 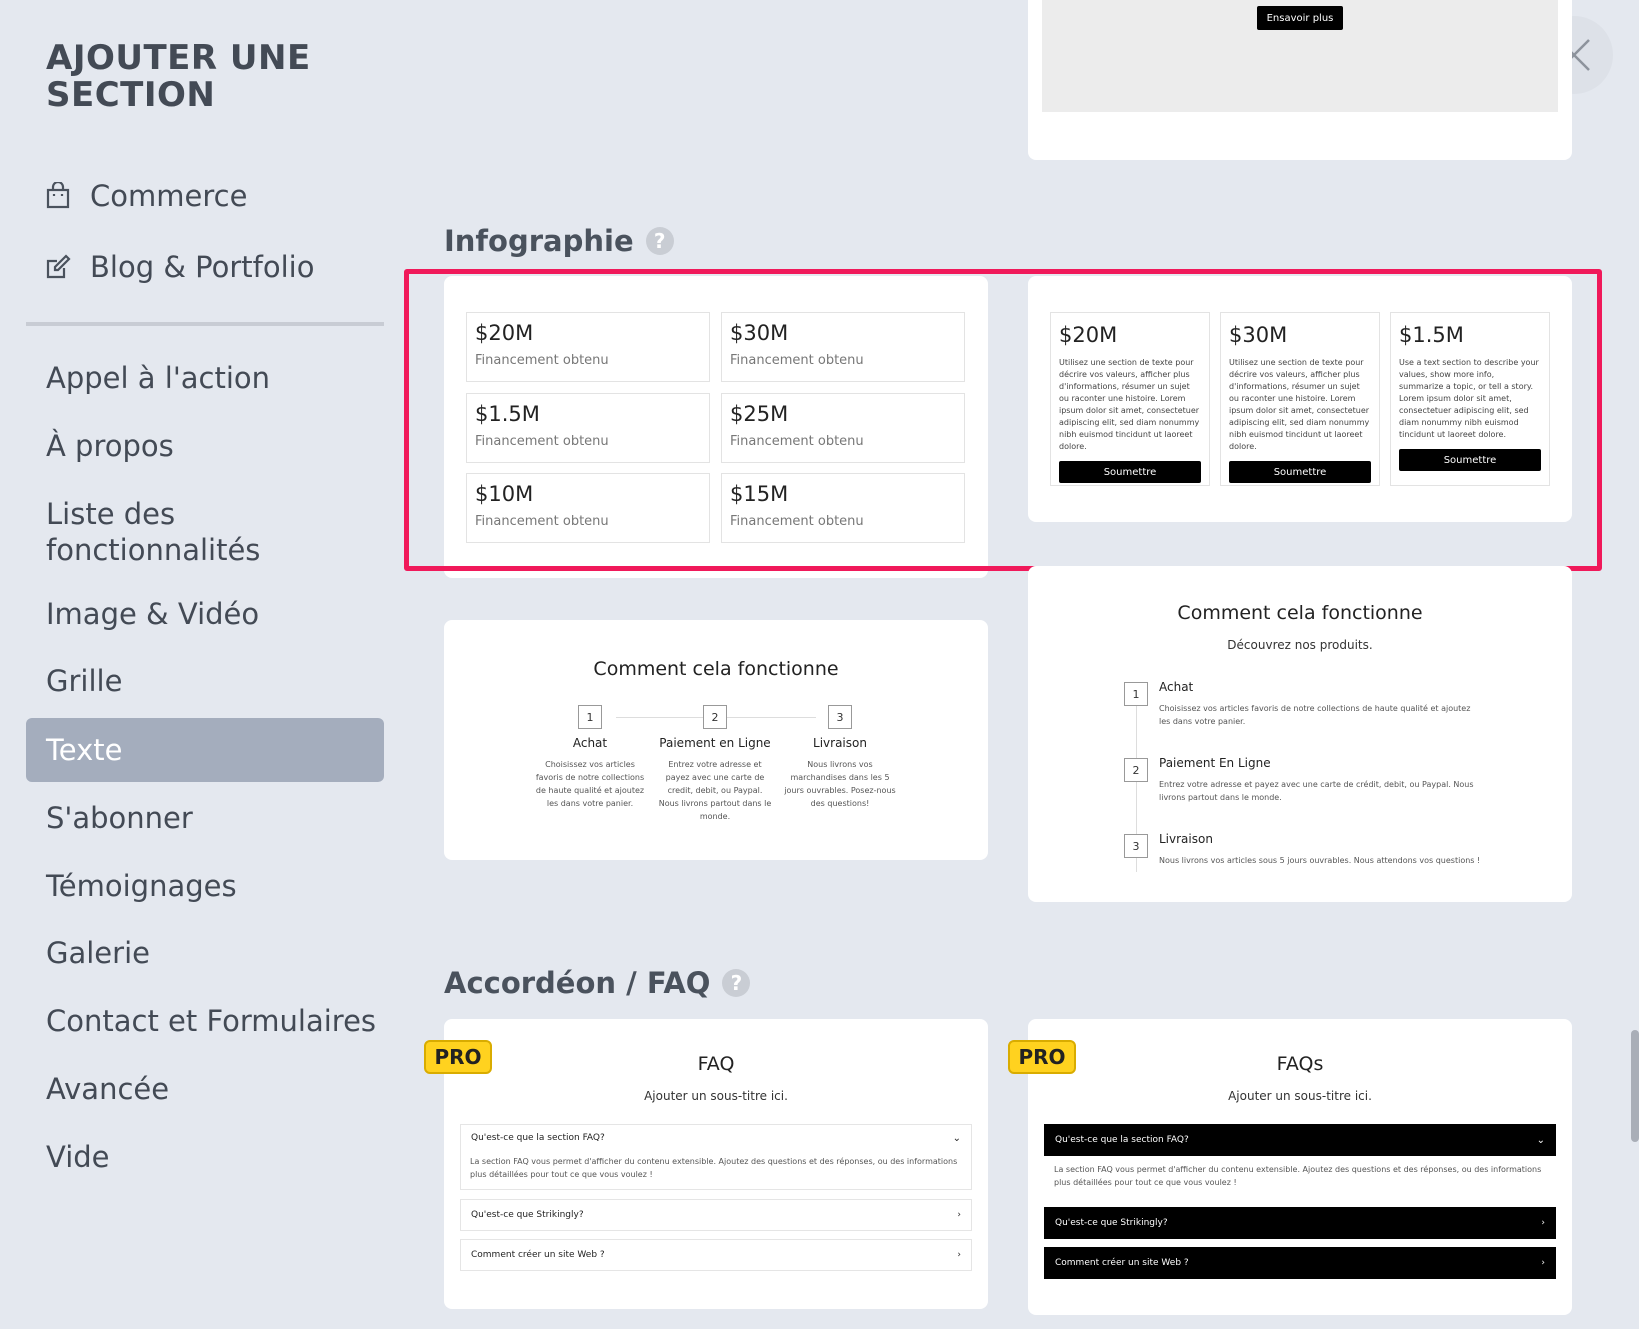 I want to click on section-heading-infographie: Infographie ?, so click(x=559, y=241).